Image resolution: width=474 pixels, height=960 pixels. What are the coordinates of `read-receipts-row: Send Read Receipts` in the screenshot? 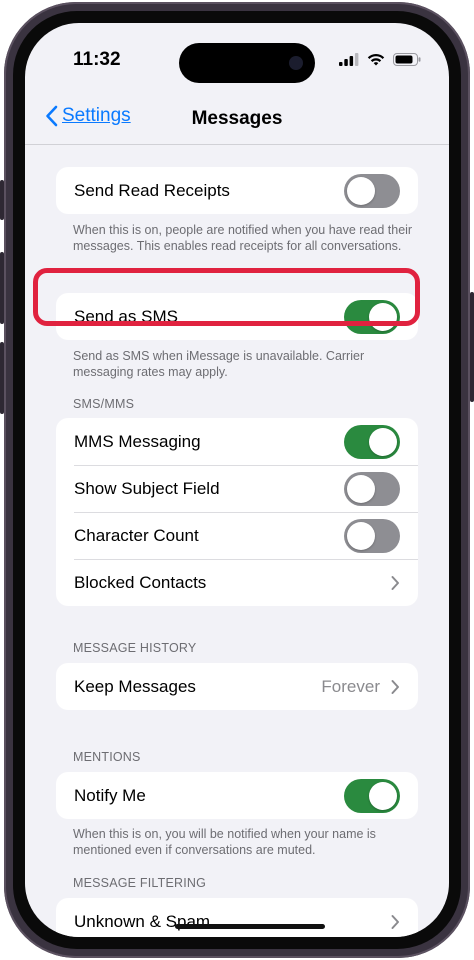 It's located at (237, 190).